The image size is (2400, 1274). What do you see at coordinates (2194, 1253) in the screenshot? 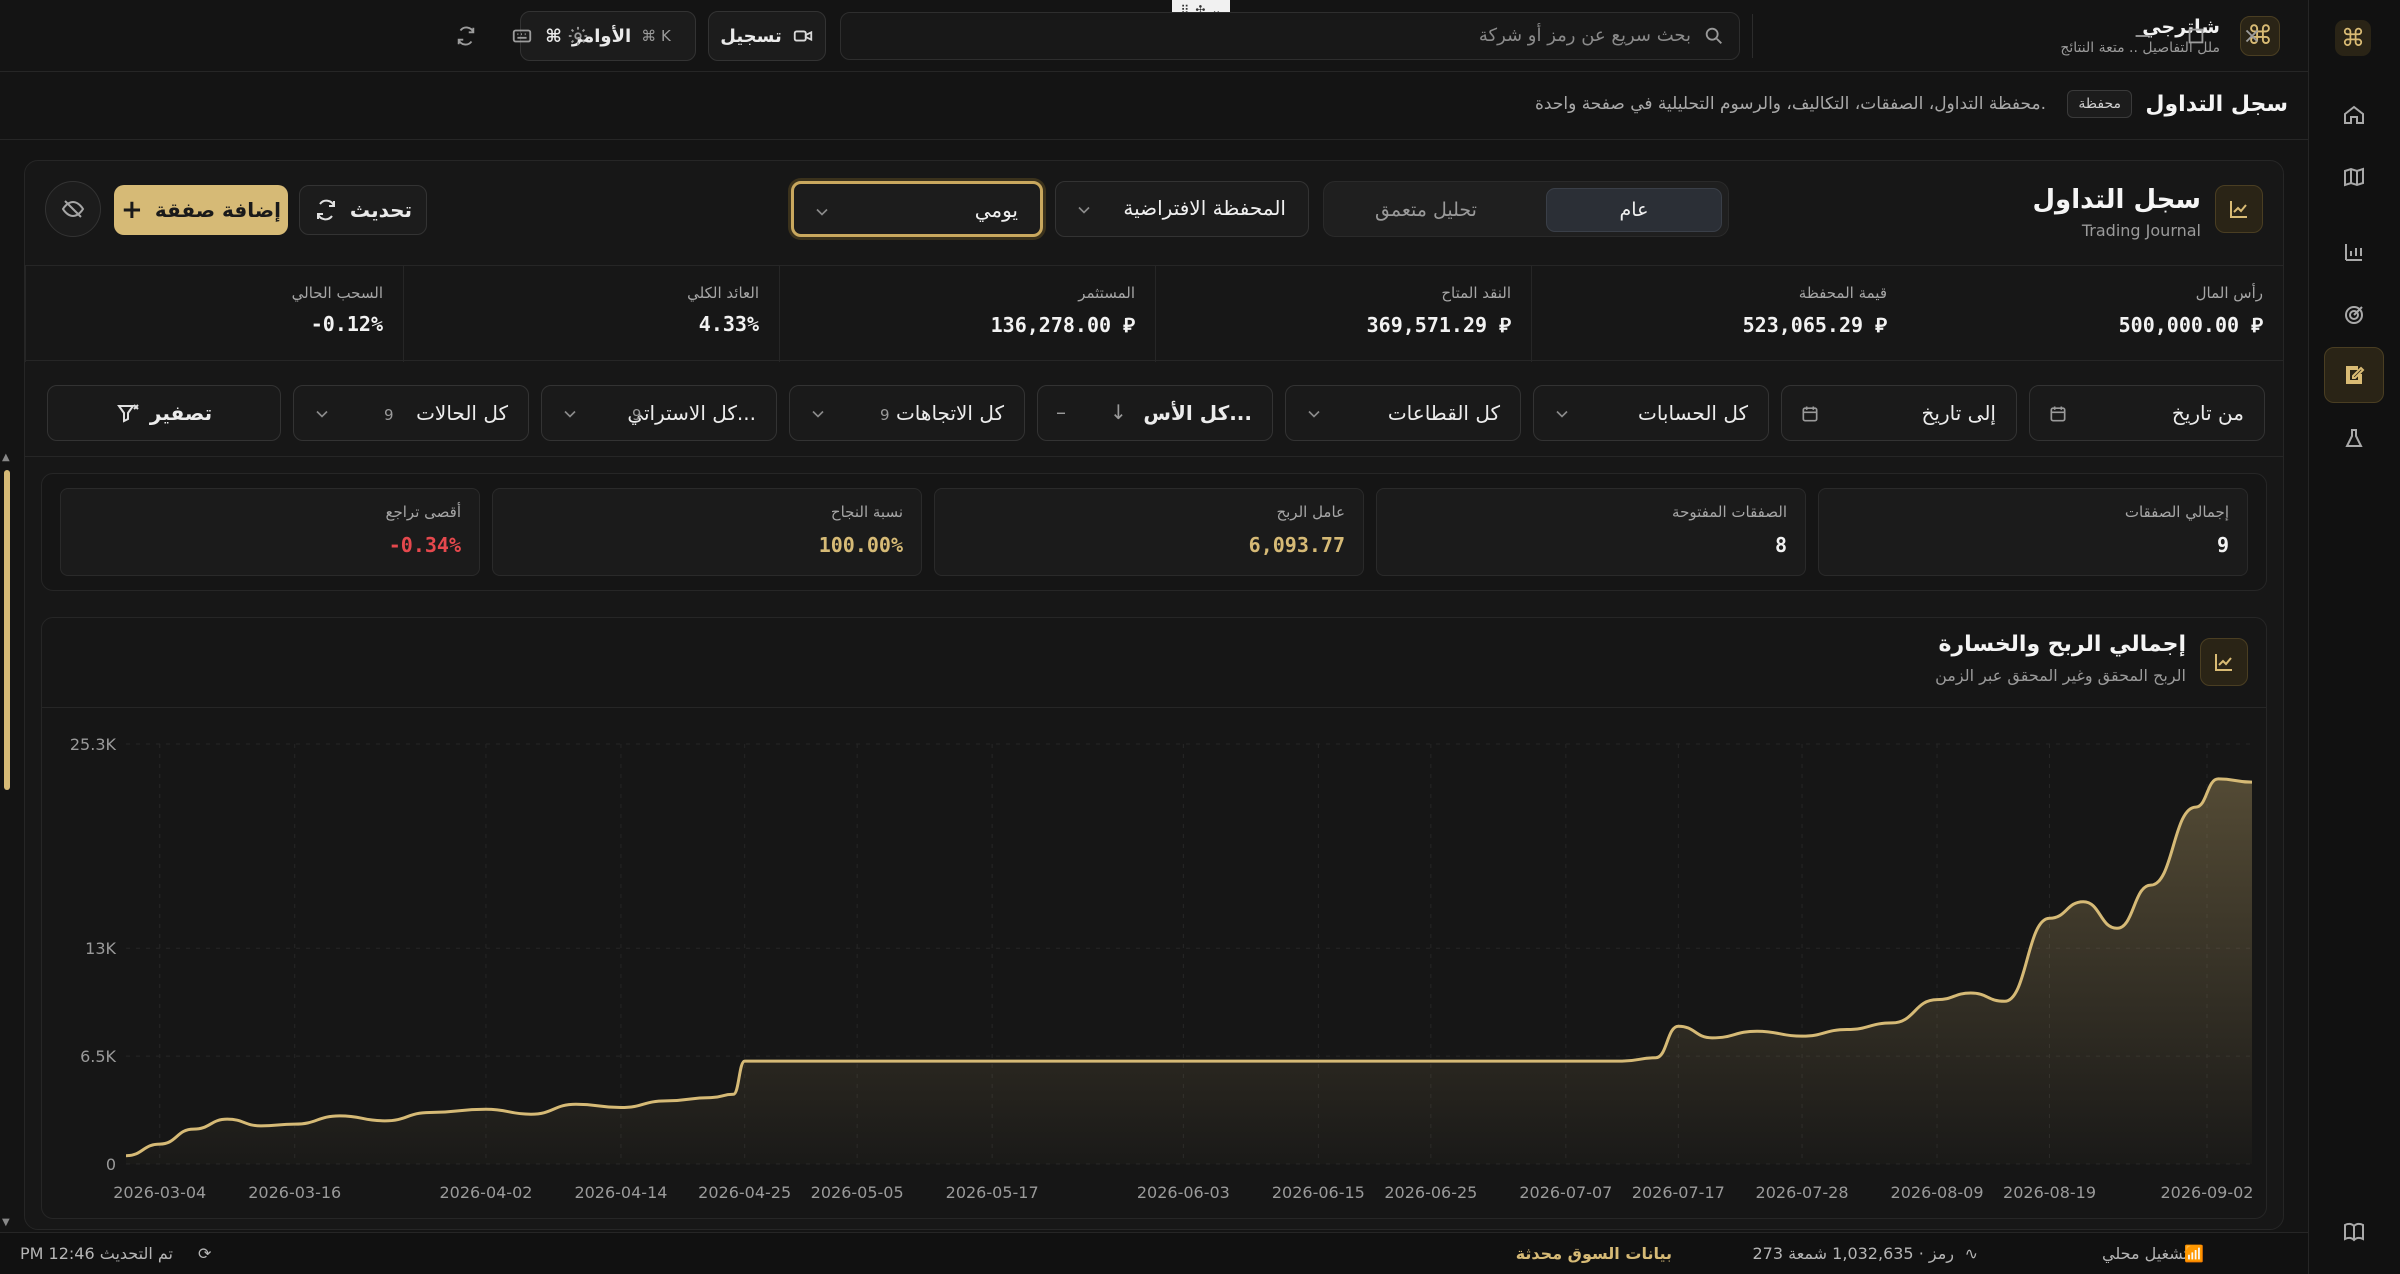
I see `wifi-icon: 📶` at bounding box center [2194, 1253].